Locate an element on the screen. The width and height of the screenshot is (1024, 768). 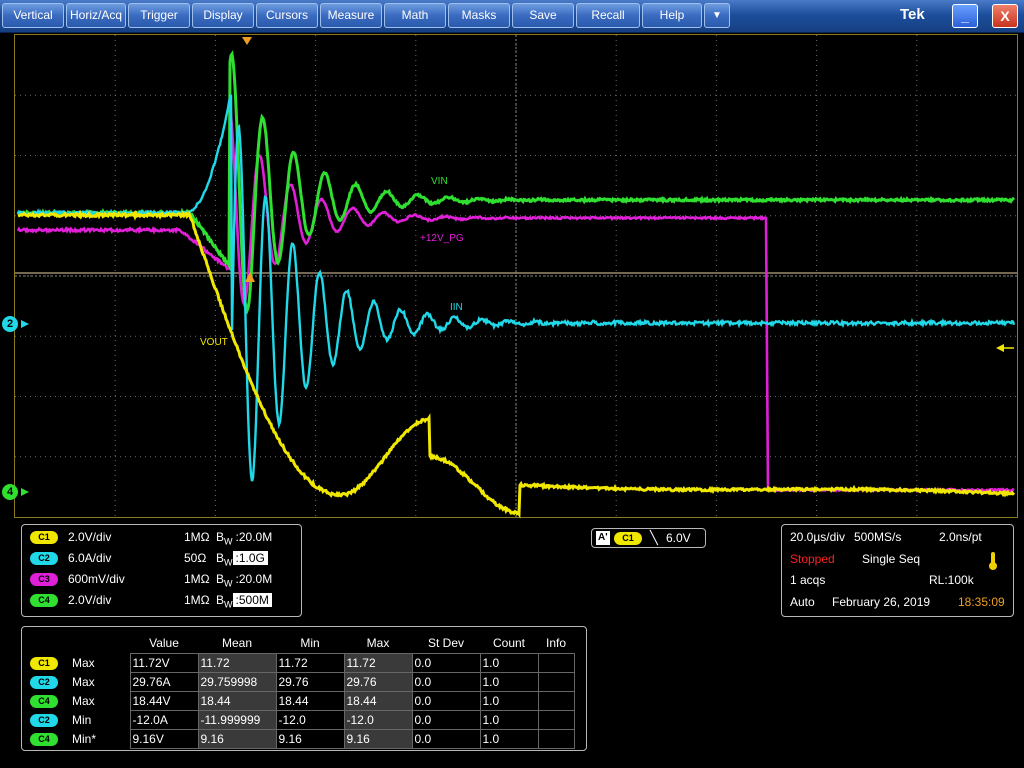
meas-value: 18.44V is located at coordinates (164, 701).